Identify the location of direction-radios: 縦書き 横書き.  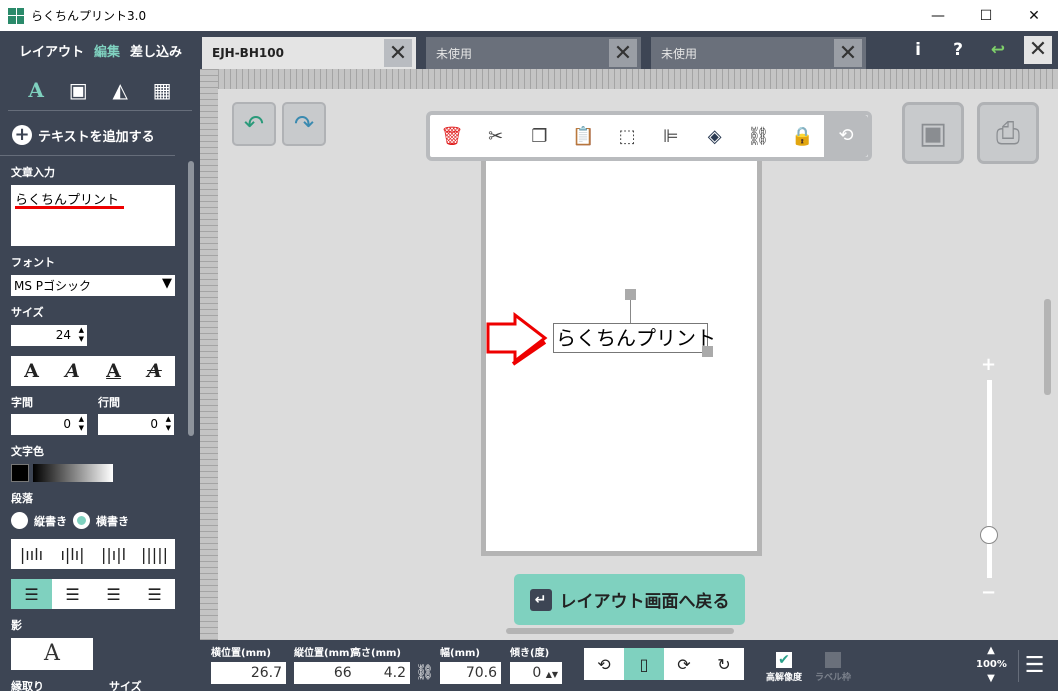
(100, 520).